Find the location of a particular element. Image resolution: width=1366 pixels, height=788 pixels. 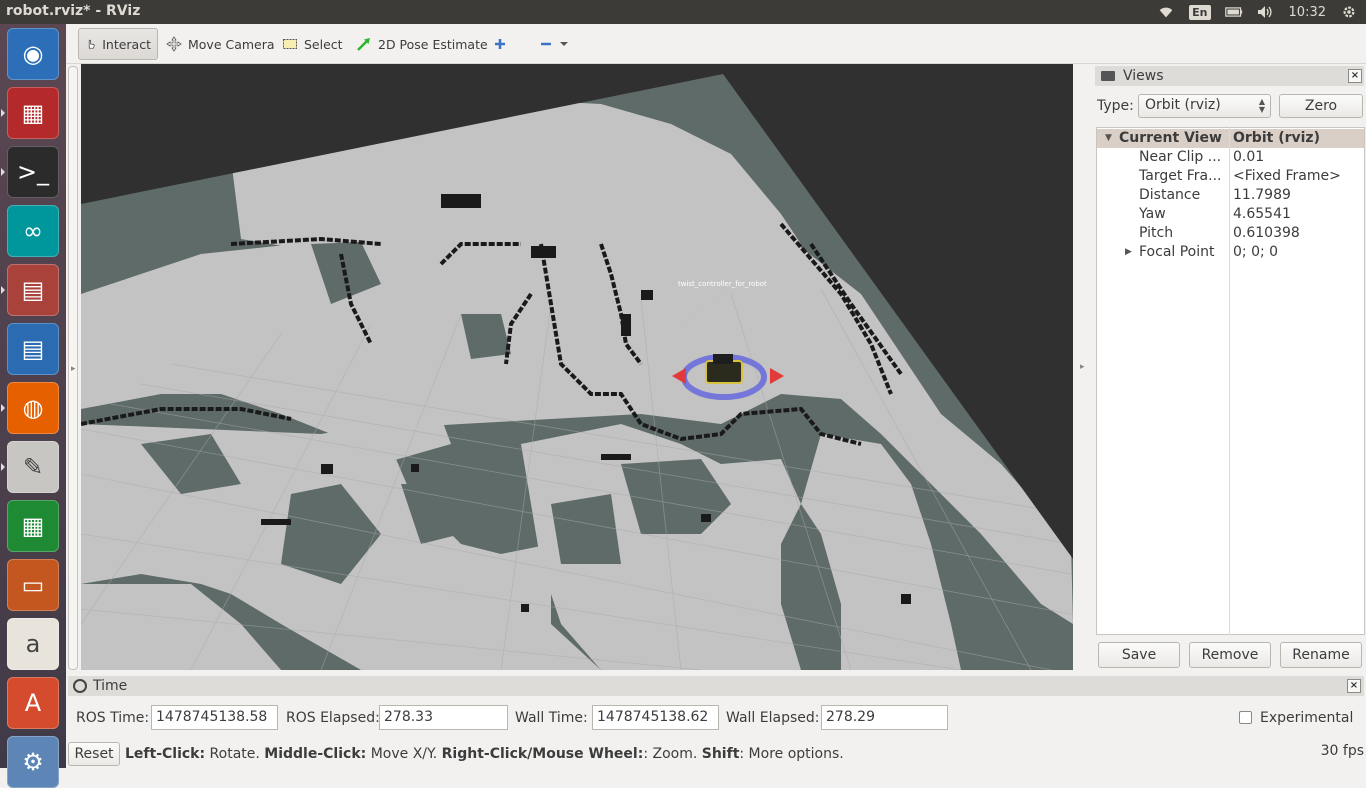

tree-value: 0; 0; 0 is located at coordinates (1255, 252).